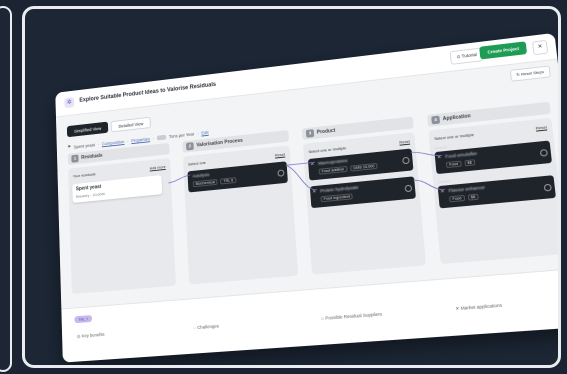 The width and height of the screenshot is (567, 374). I want to click on market-applications-tab: ✕ Market applications, so click(478, 308).